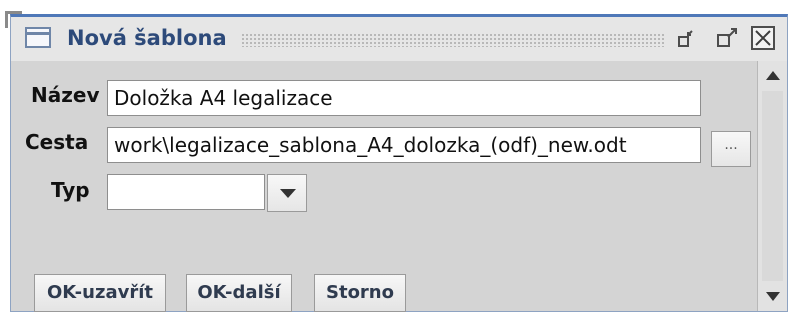 The image size is (794, 320). I want to click on close-icon, so click(763, 38).